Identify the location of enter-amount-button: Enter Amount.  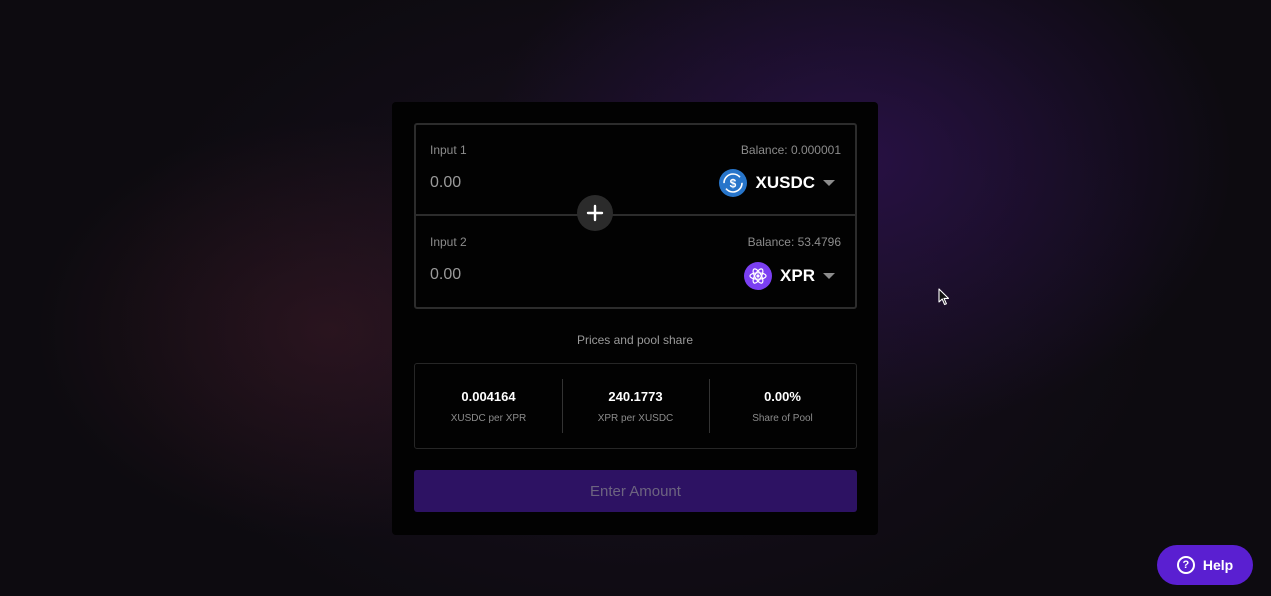
(635, 491).